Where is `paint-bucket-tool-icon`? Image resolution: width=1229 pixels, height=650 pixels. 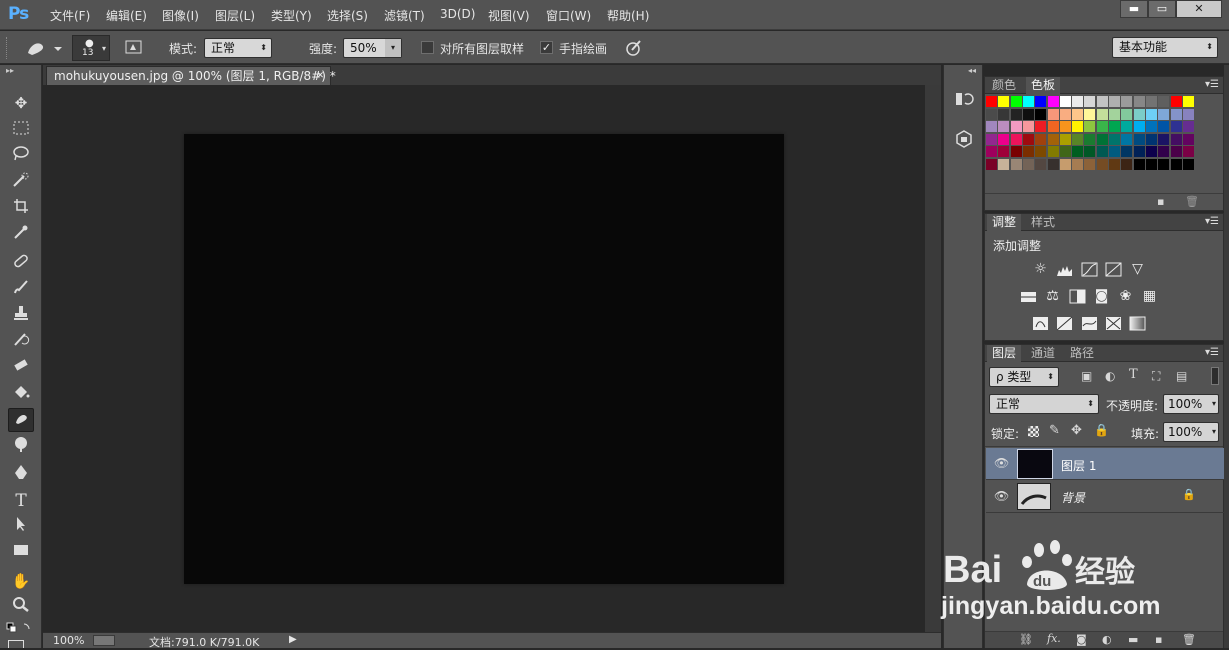 paint-bucket-tool-icon is located at coordinates (21, 395).